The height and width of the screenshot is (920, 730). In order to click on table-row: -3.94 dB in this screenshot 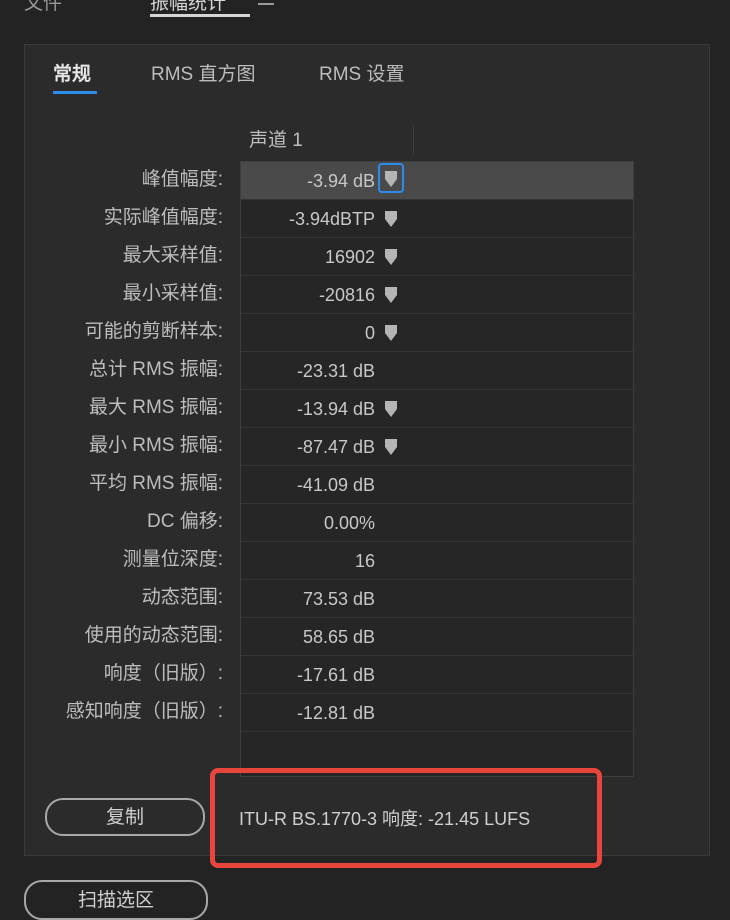, I will do `click(437, 181)`.